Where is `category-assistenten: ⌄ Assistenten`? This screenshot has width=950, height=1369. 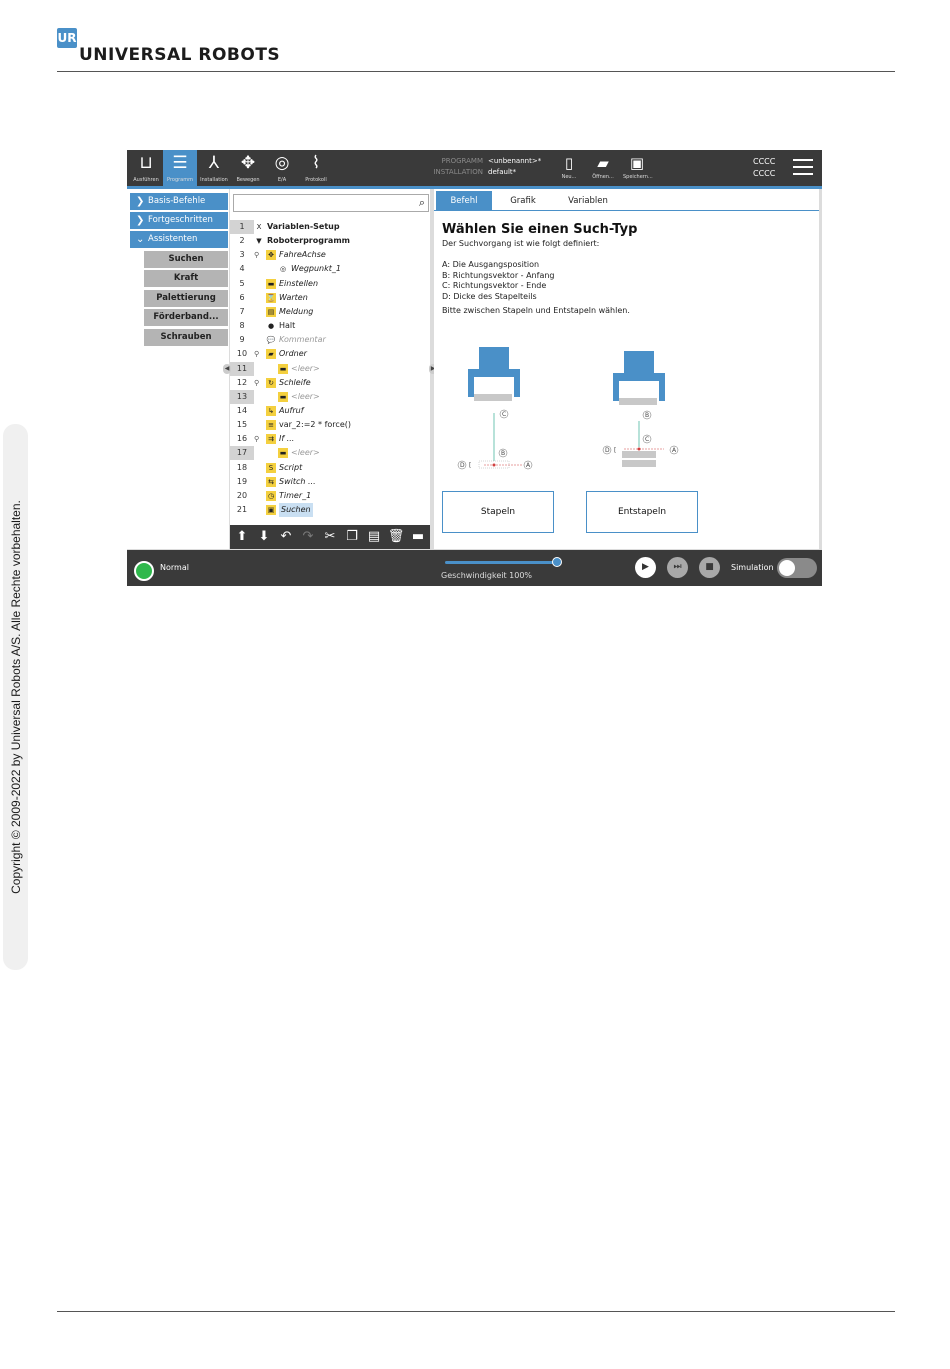
category-assistenten: ⌄ Assistenten is located at coordinates (179, 239).